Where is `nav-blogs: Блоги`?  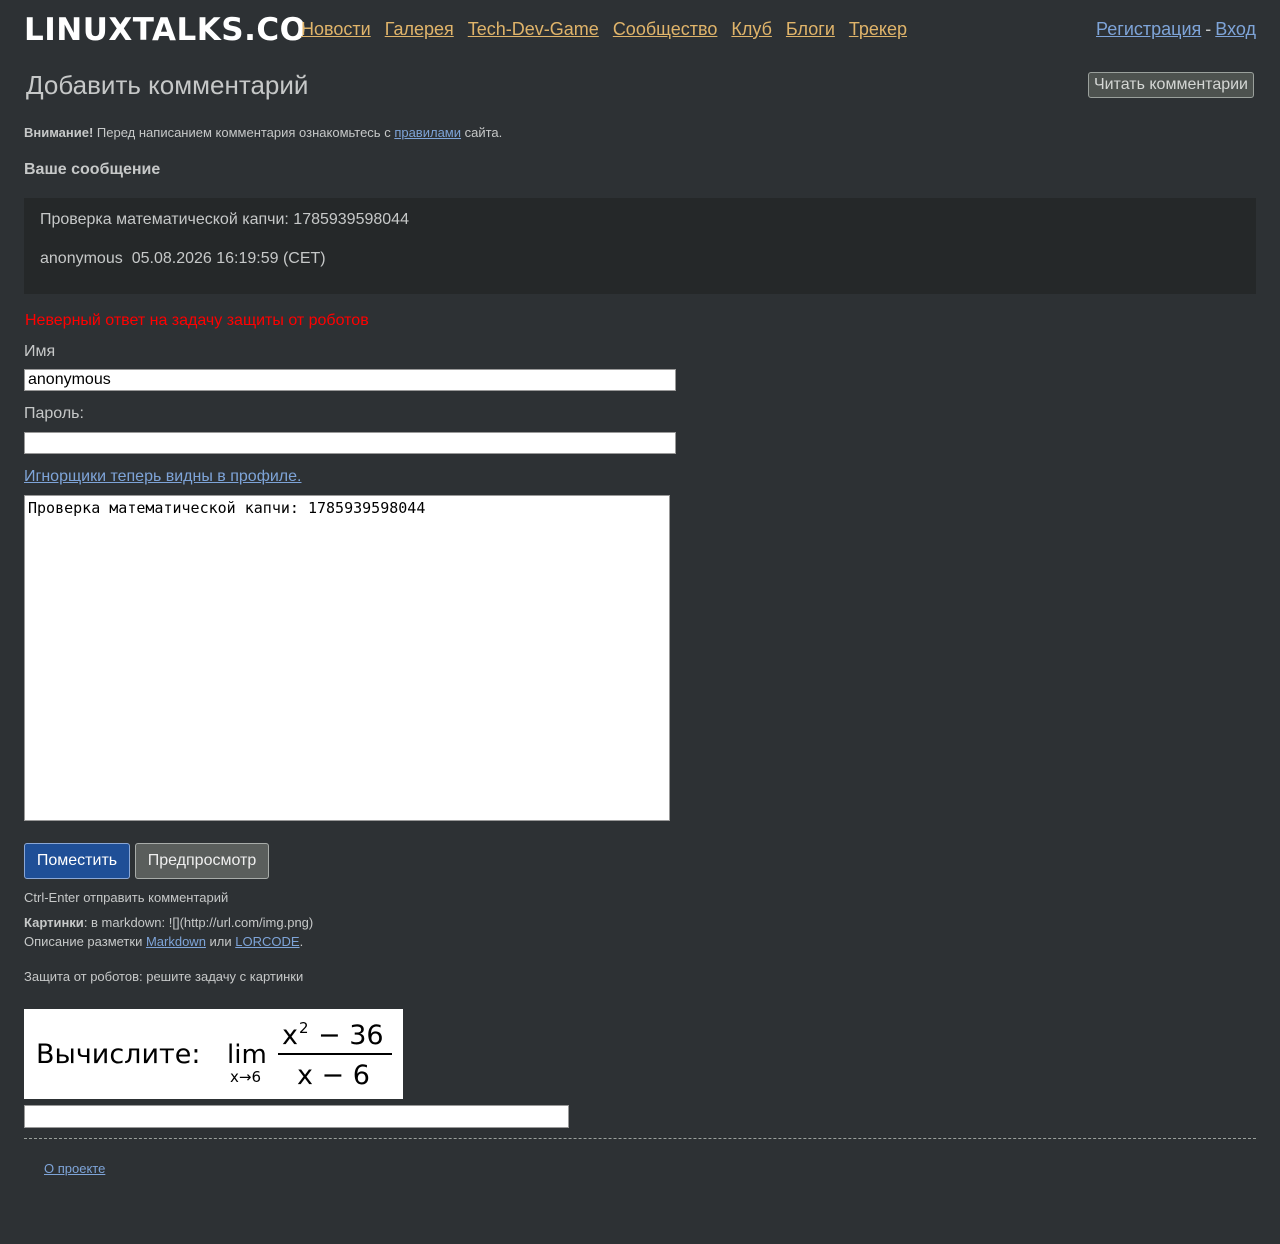 nav-blogs: Блоги is located at coordinates (810, 29).